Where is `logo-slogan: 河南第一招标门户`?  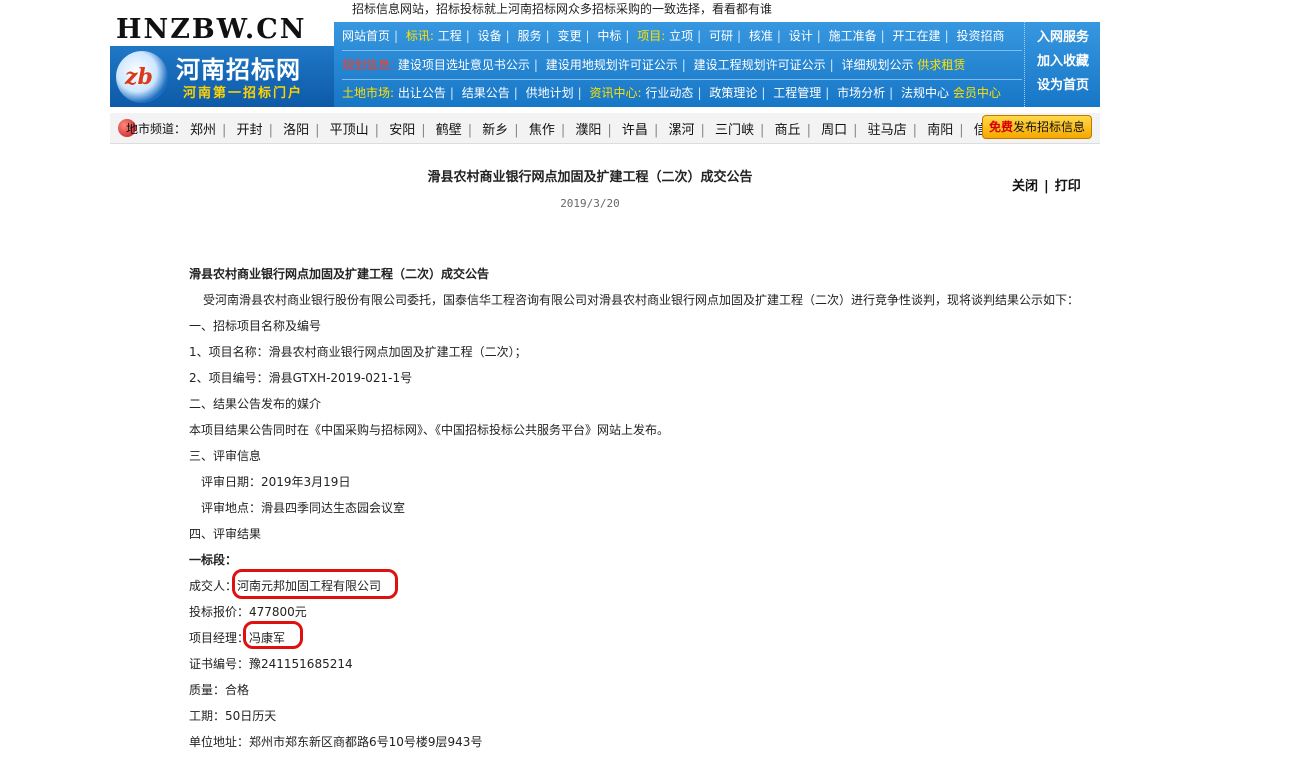 logo-slogan: 河南第一招标门户 is located at coordinates (243, 93).